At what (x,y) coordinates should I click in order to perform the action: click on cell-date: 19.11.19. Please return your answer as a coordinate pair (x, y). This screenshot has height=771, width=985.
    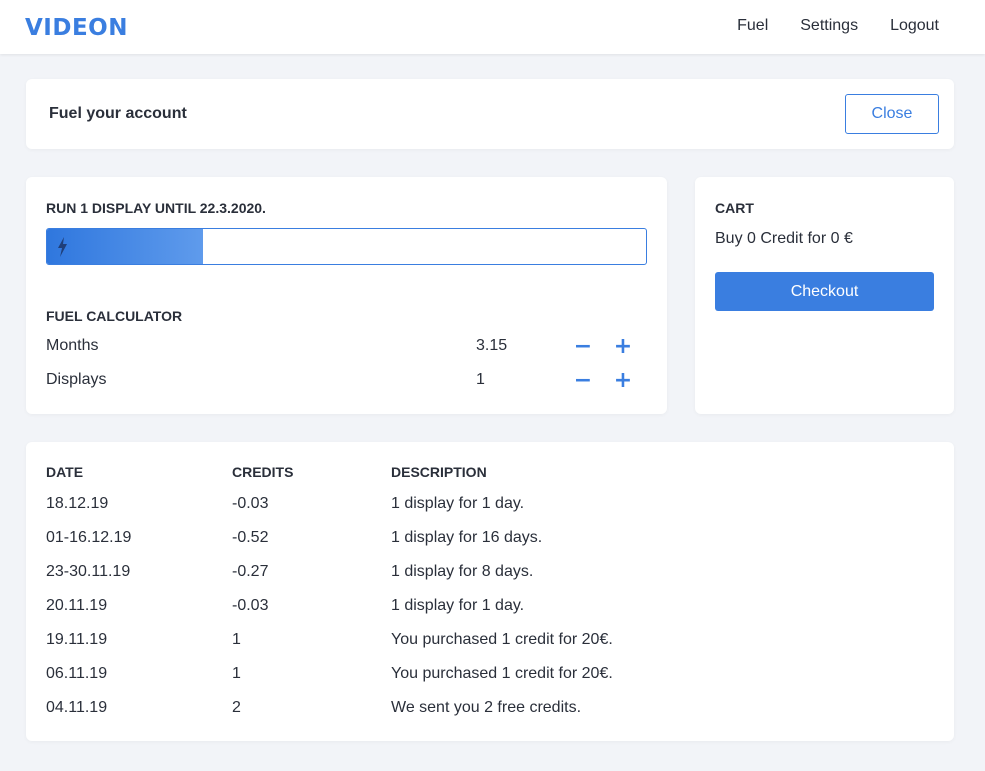
    Looking at the image, I should click on (77, 639).